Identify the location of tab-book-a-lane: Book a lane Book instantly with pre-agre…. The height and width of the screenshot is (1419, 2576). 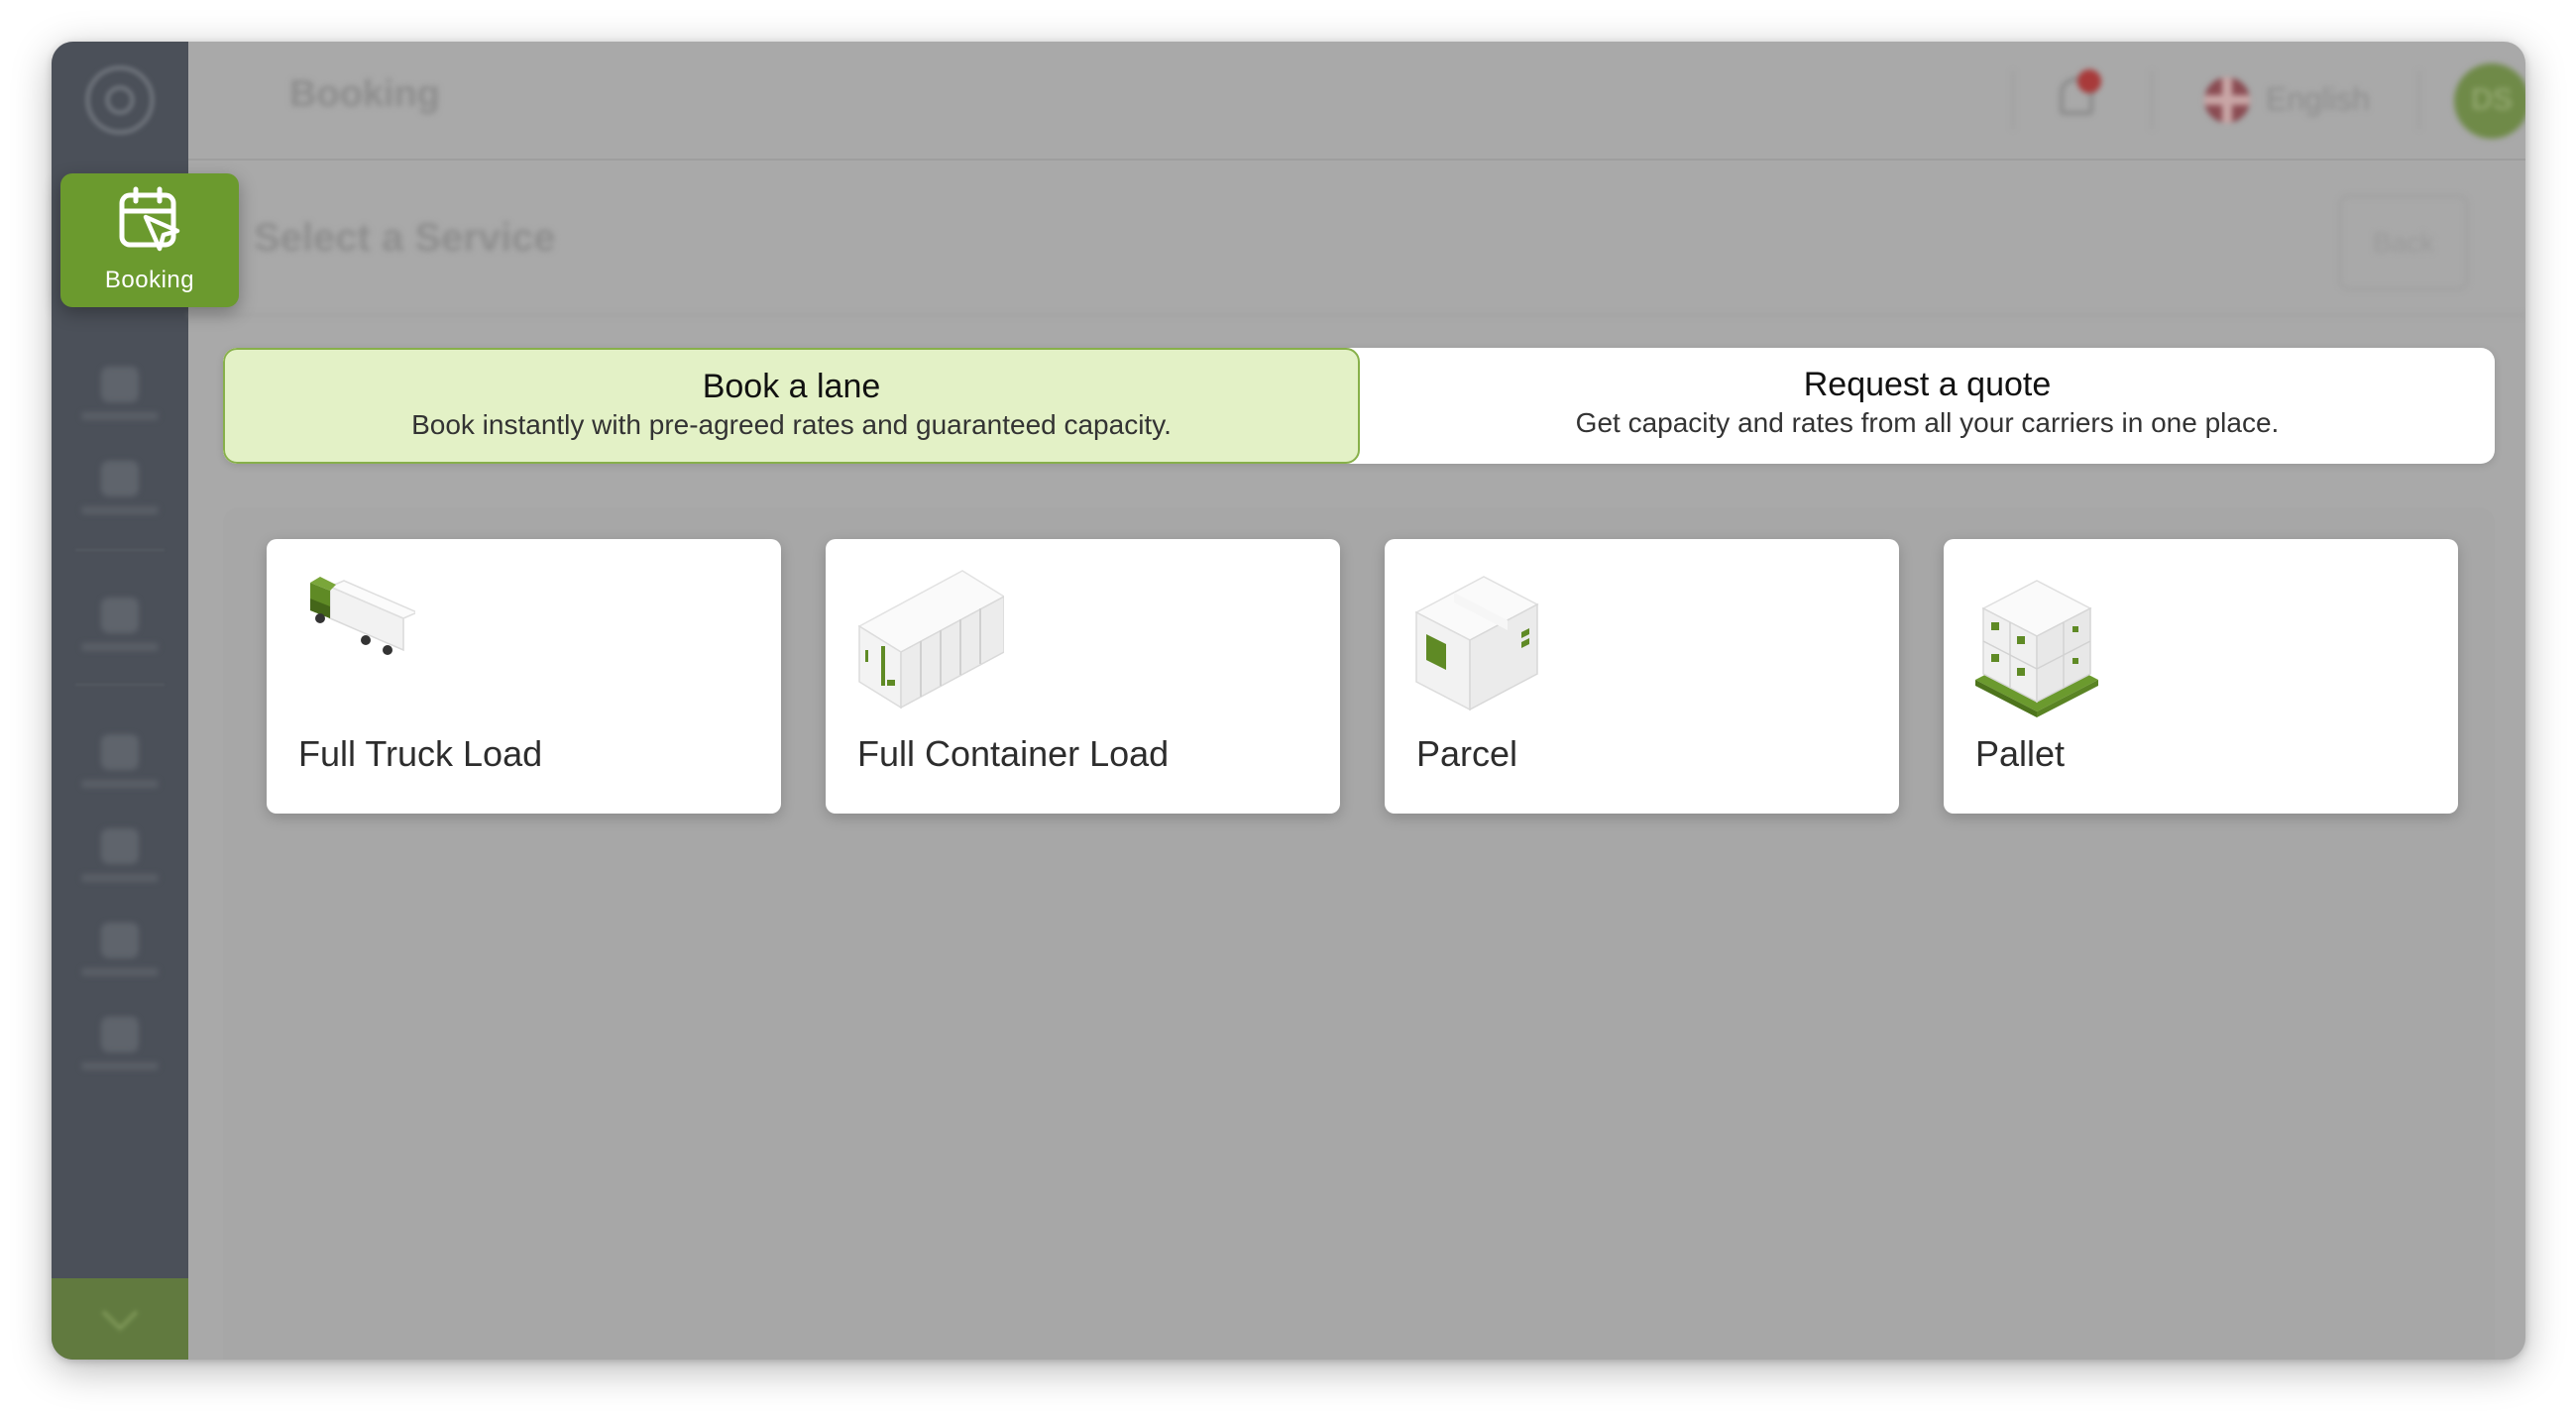
(791, 406).